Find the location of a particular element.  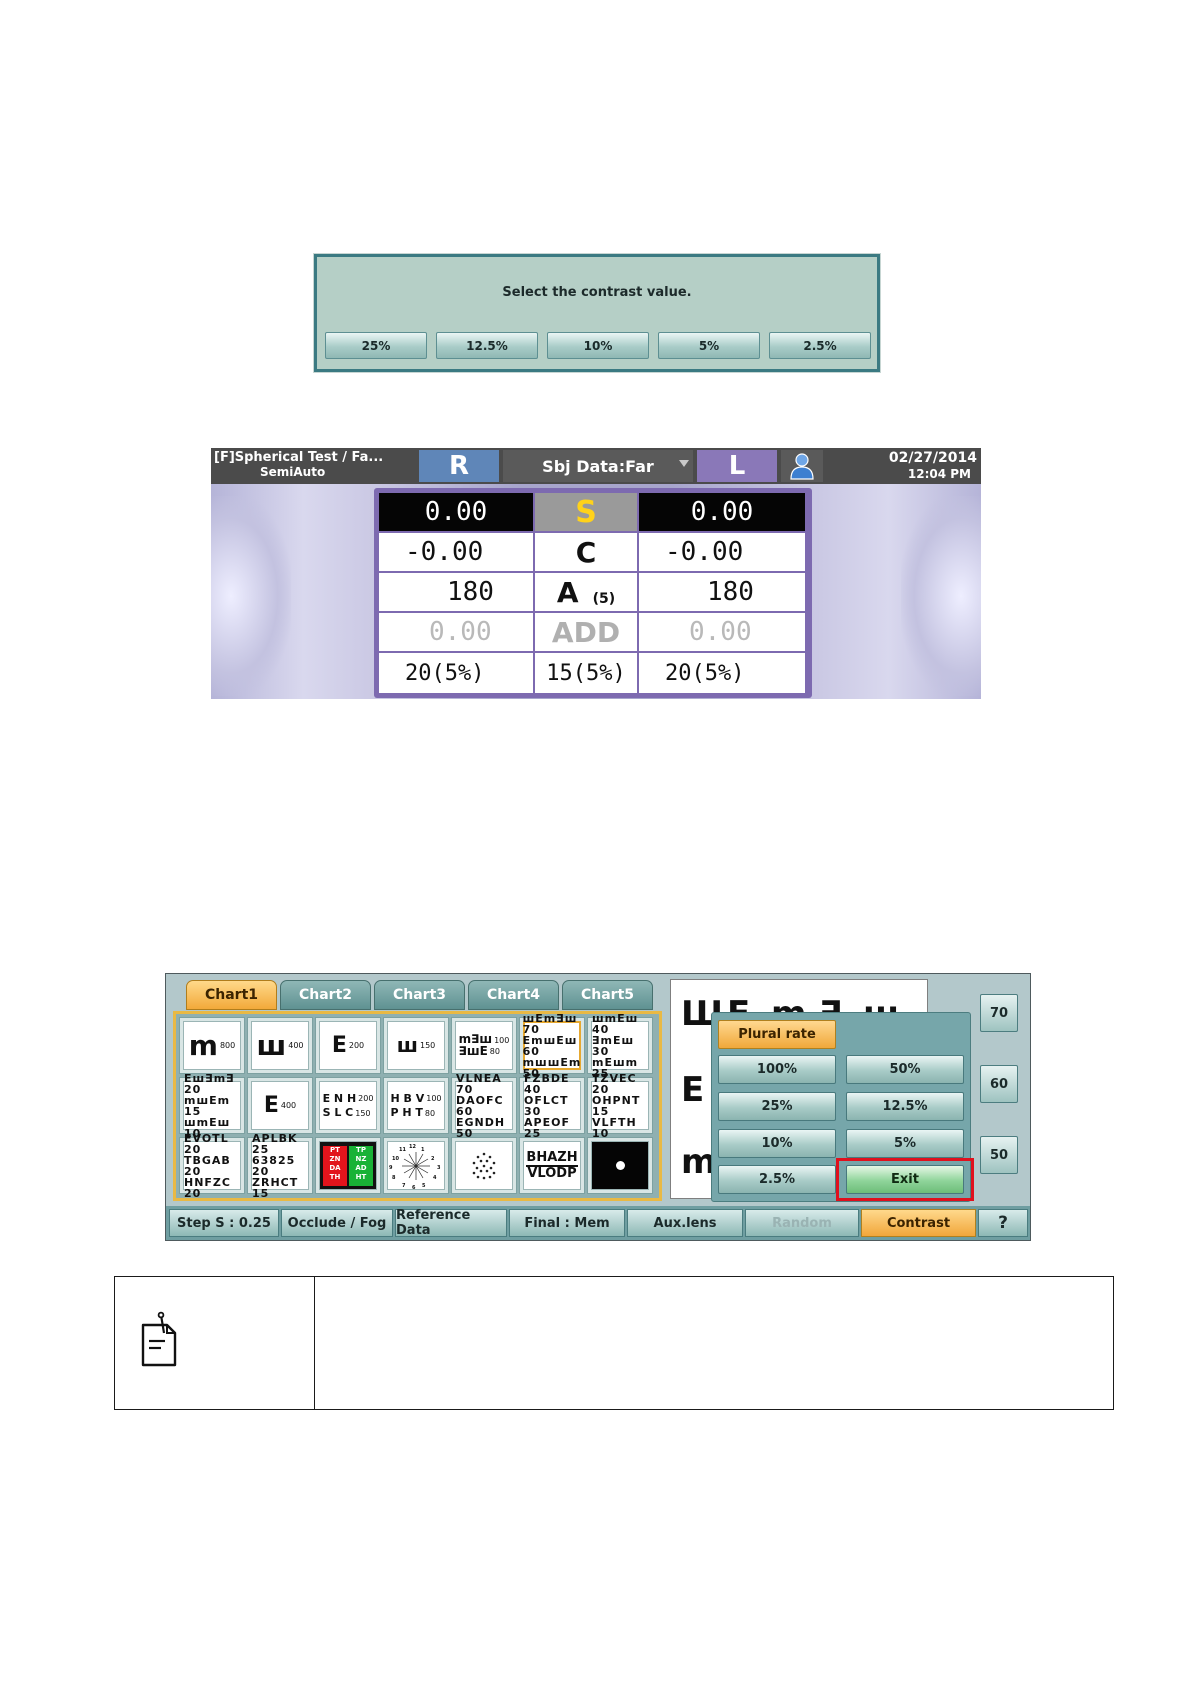

rate-2-5-button: 2.5% is located at coordinates (777, 1179).